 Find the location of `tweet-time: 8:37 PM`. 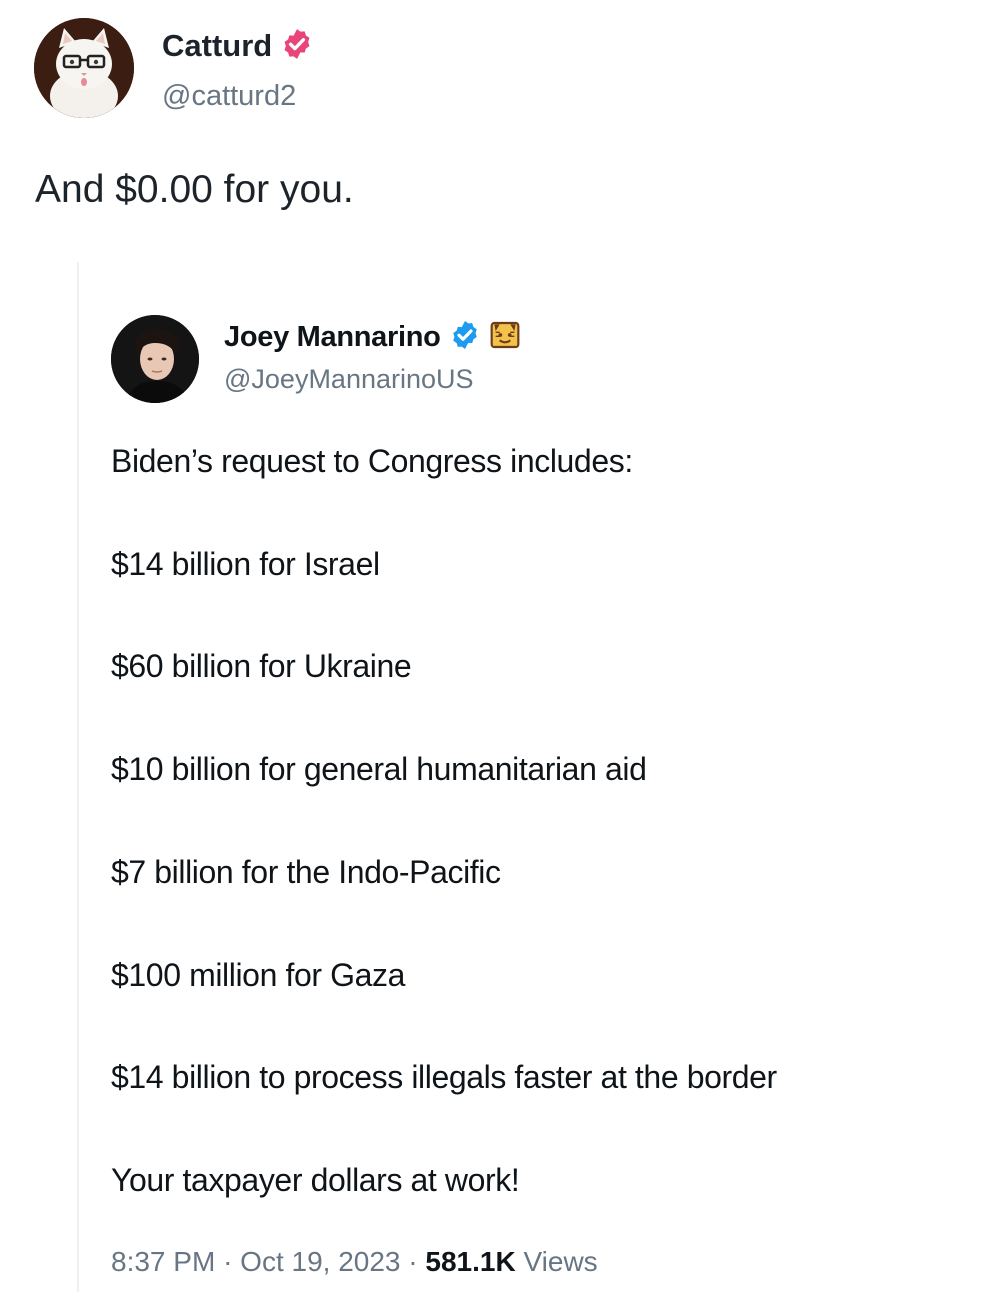

tweet-time: 8:37 PM is located at coordinates (163, 1261).